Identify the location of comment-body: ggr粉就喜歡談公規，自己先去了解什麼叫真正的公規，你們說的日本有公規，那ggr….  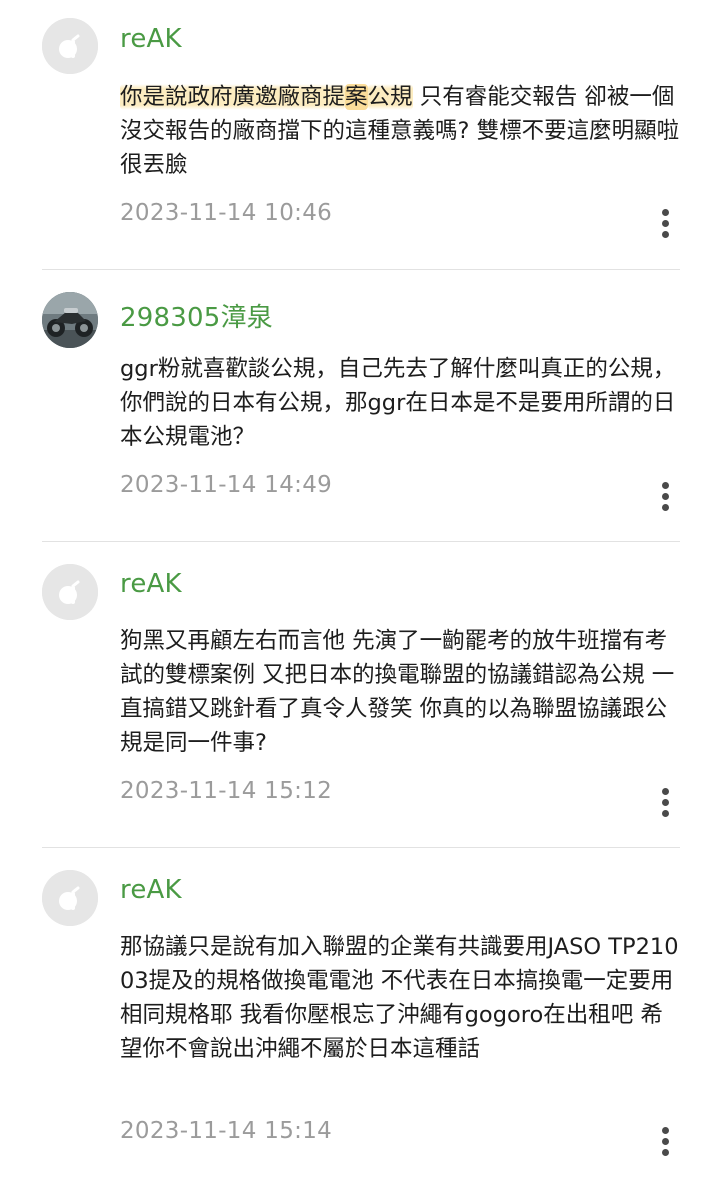
(398, 403).